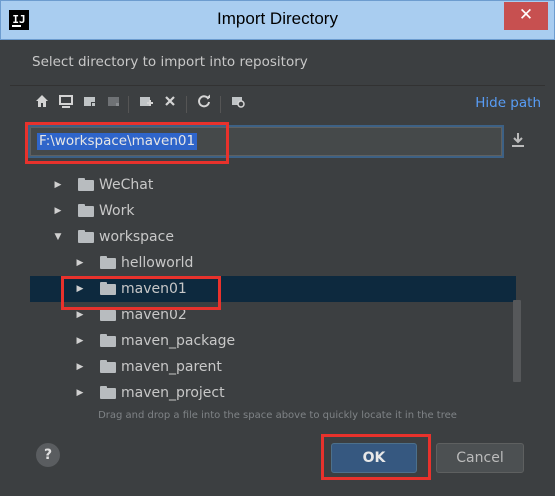  I want to click on tree-item-label: maven_project, so click(173, 393).